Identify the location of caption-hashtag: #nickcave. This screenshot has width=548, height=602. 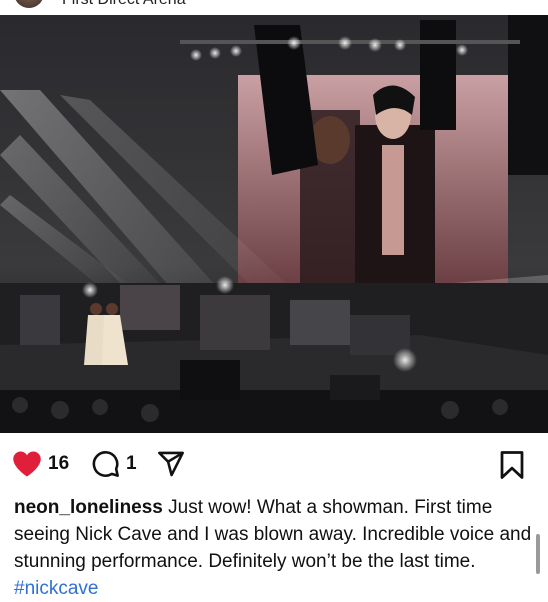
(56, 588).